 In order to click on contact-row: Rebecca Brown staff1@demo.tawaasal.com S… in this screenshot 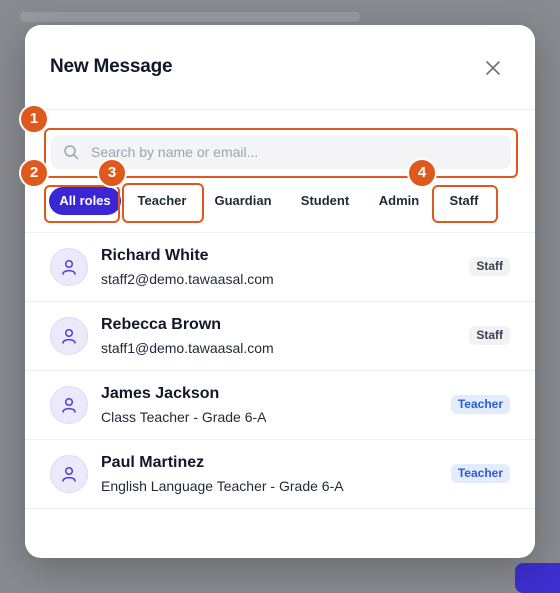, I will do `click(280, 336)`.